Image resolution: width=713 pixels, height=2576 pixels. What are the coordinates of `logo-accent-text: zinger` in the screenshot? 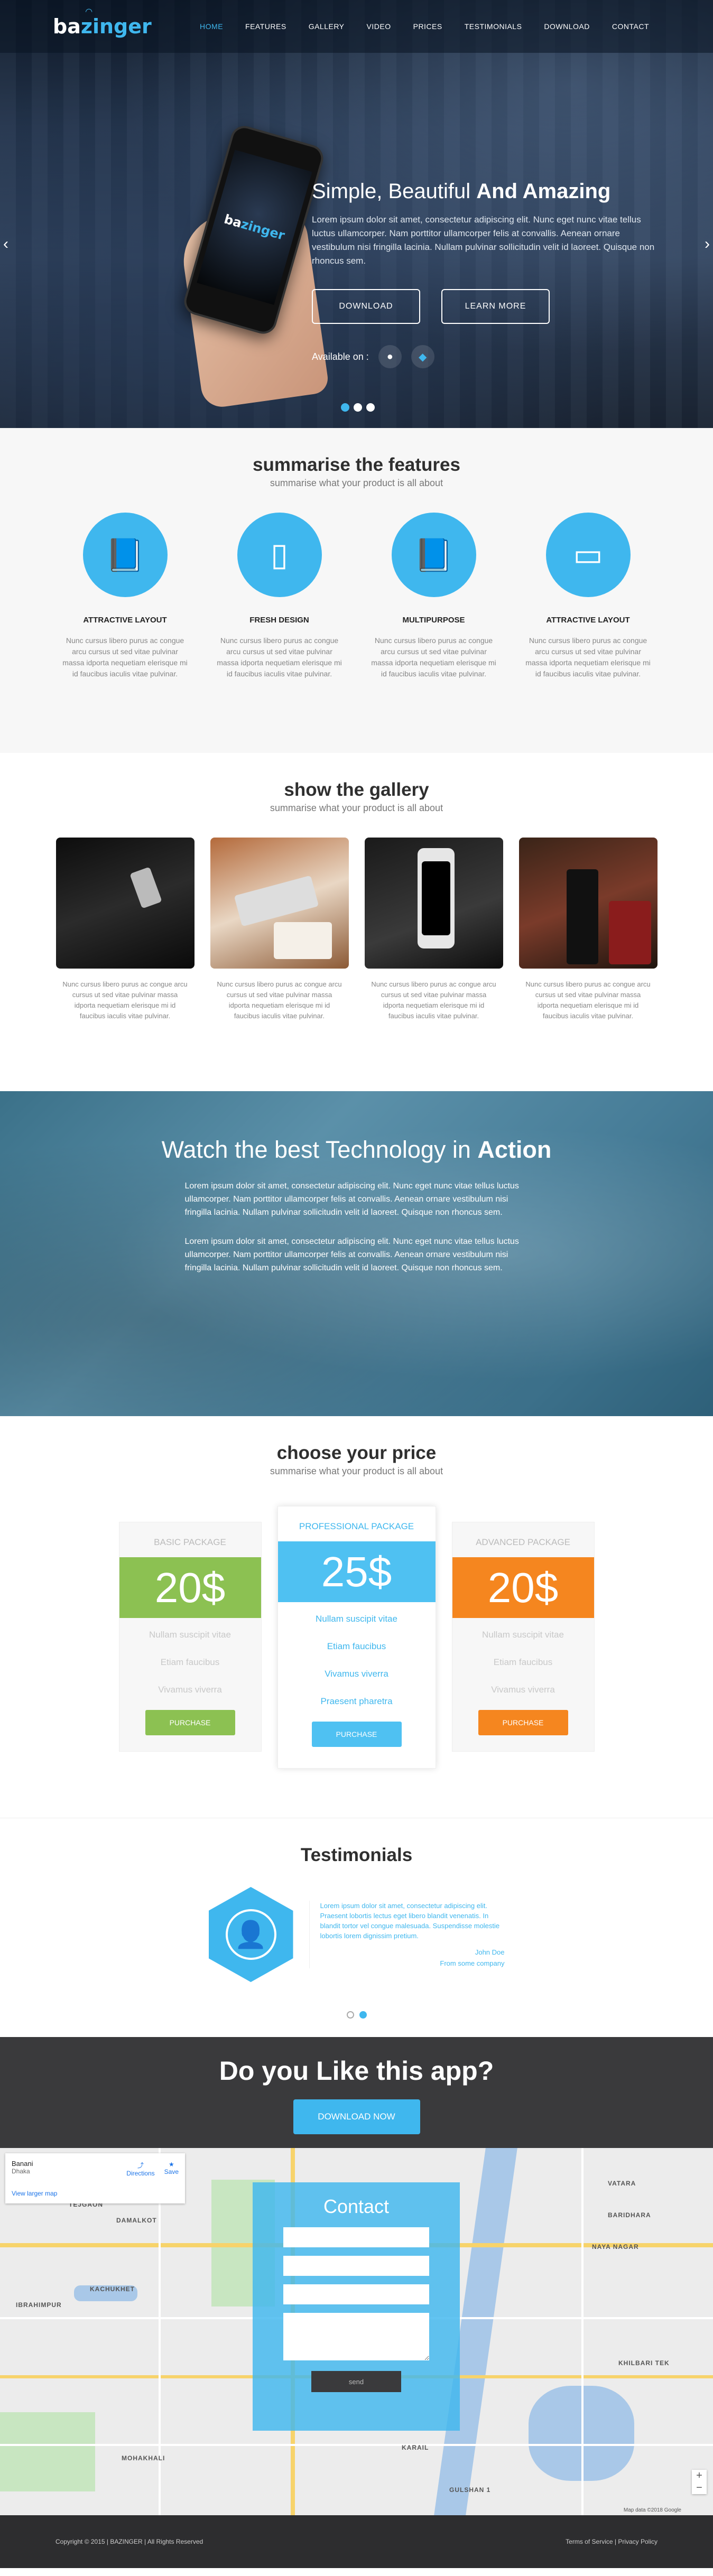 It's located at (116, 26).